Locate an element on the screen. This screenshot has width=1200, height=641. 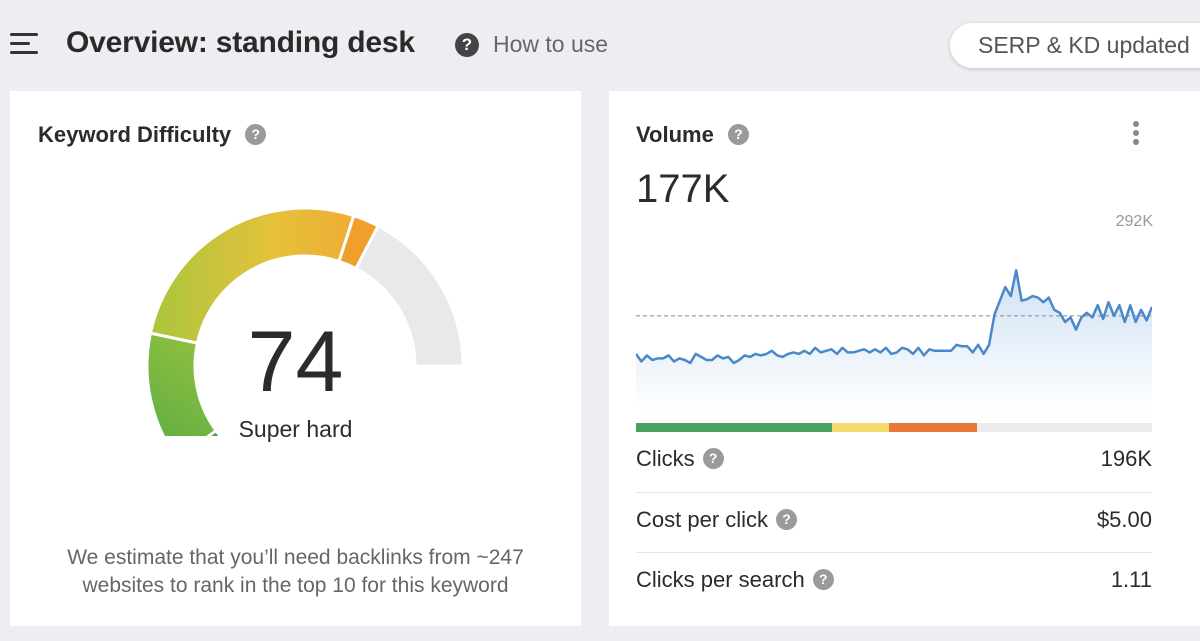
clicks-per-search-value: 1.11 is located at coordinates (1131, 579).